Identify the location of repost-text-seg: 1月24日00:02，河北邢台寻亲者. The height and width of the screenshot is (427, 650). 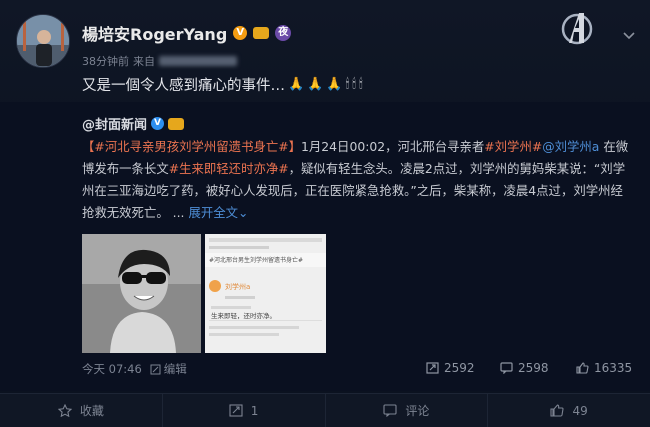
(393, 146).